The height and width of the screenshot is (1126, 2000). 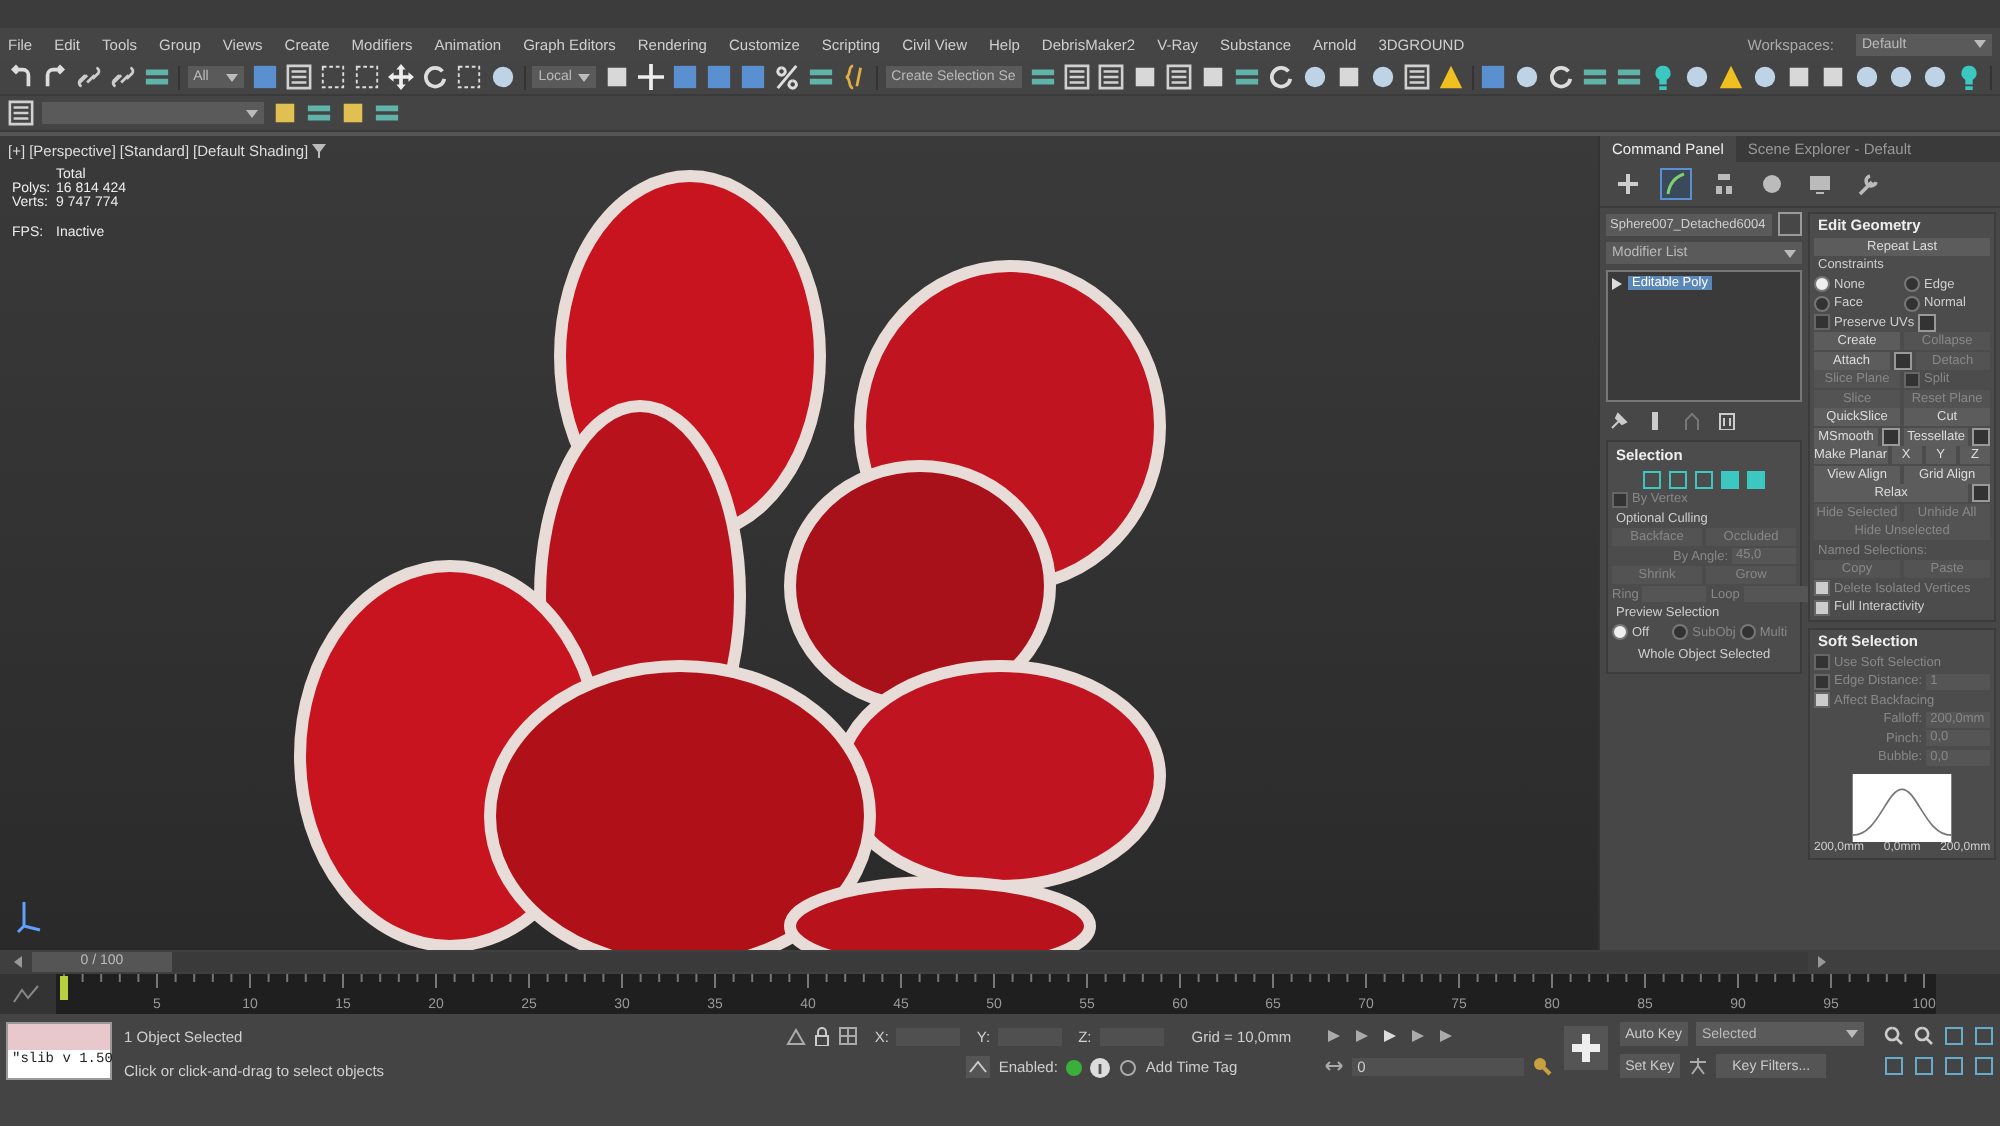 I want to click on filter-icon, so click(x=319, y=151).